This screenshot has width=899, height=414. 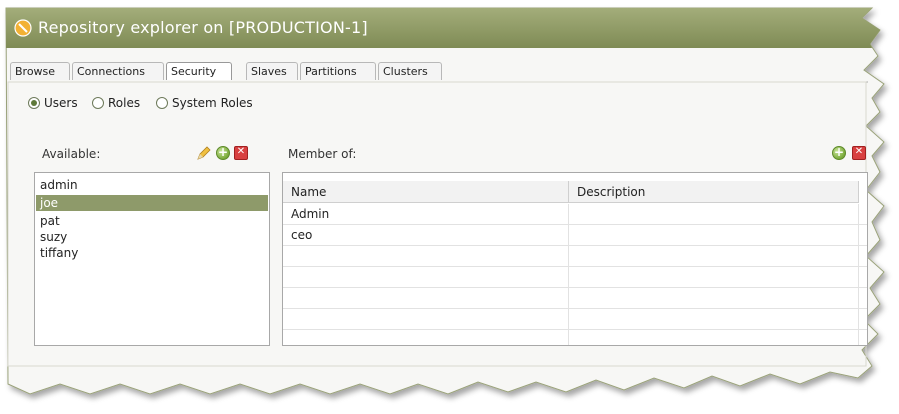 I want to click on list-item-selected: joe, so click(x=152, y=203).